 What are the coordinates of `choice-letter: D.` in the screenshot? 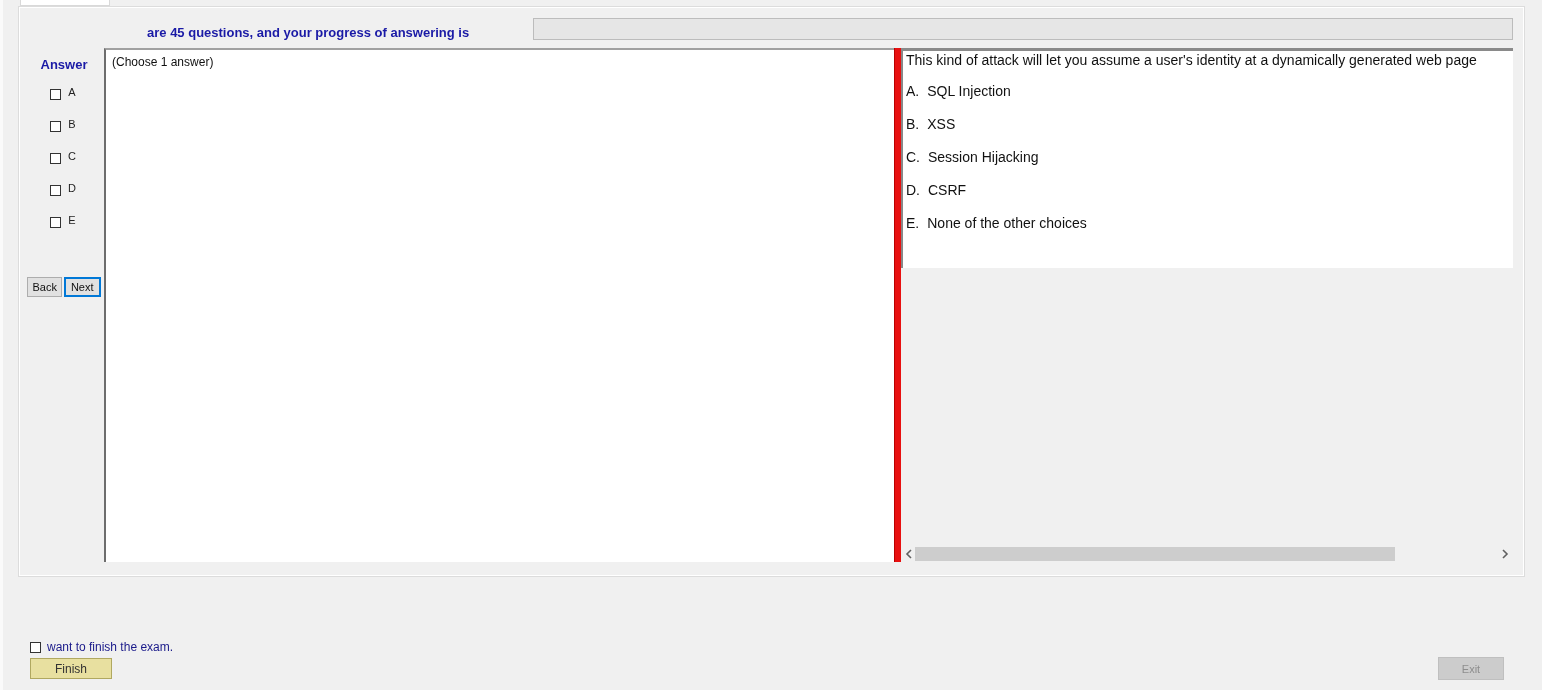 It's located at (913, 191).